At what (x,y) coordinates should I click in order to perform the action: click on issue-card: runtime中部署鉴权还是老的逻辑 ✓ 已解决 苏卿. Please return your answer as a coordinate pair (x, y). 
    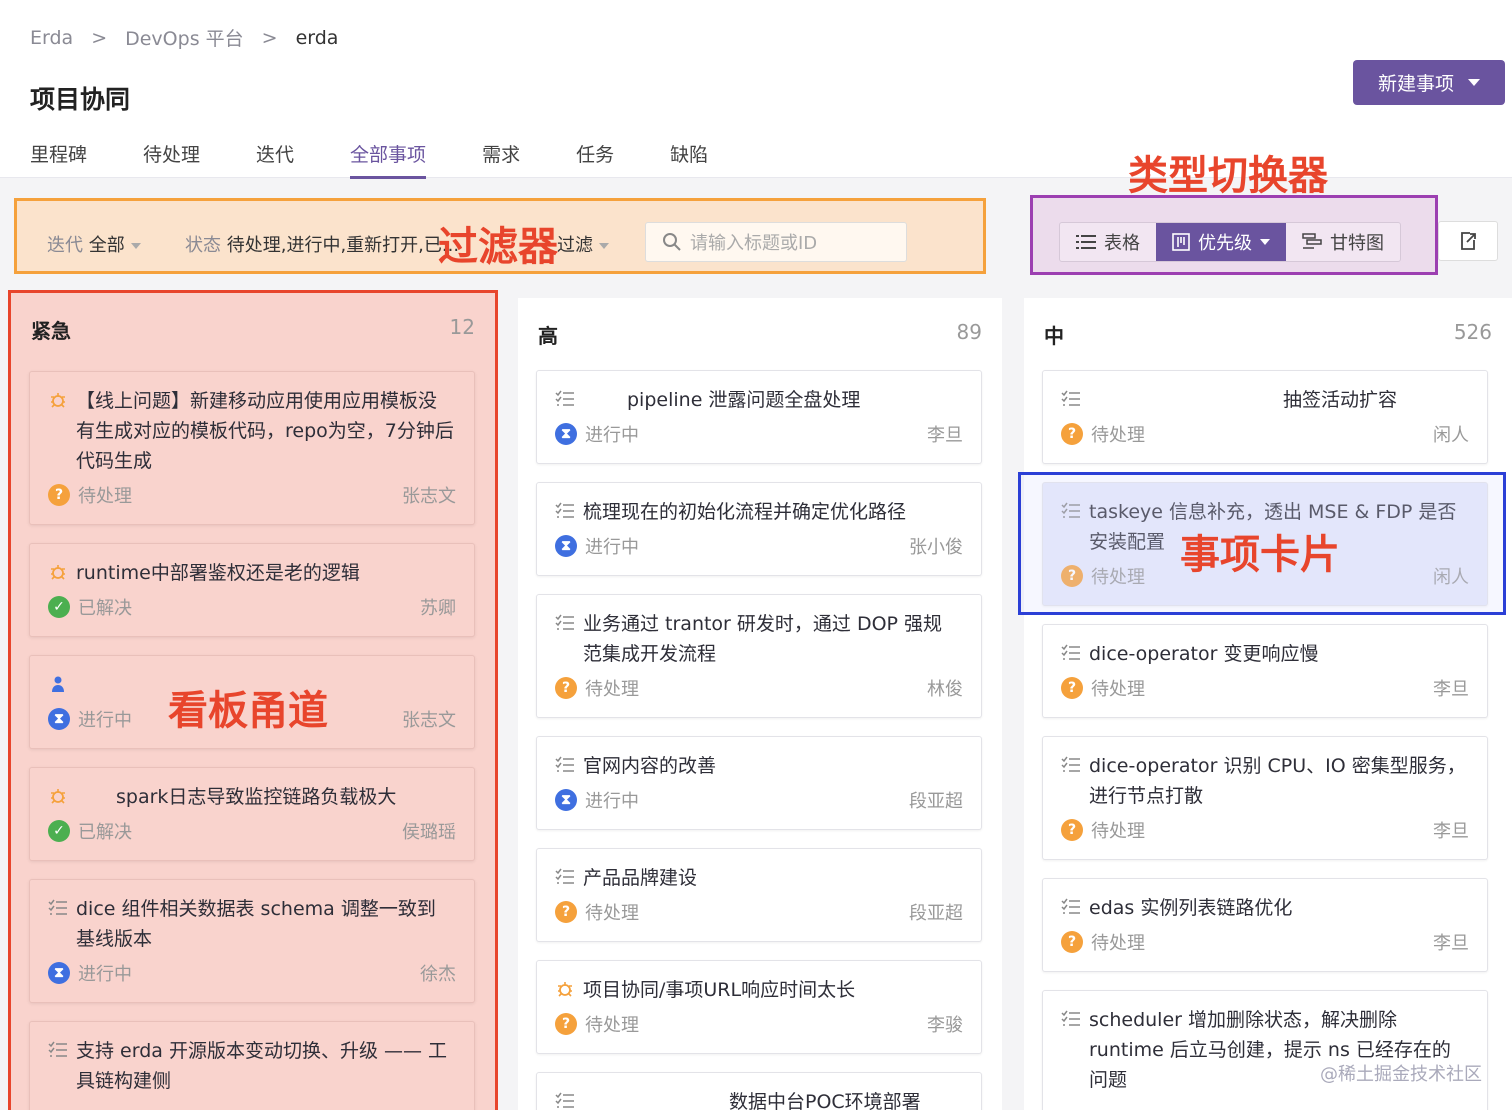
    Looking at the image, I should click on (252, 590).